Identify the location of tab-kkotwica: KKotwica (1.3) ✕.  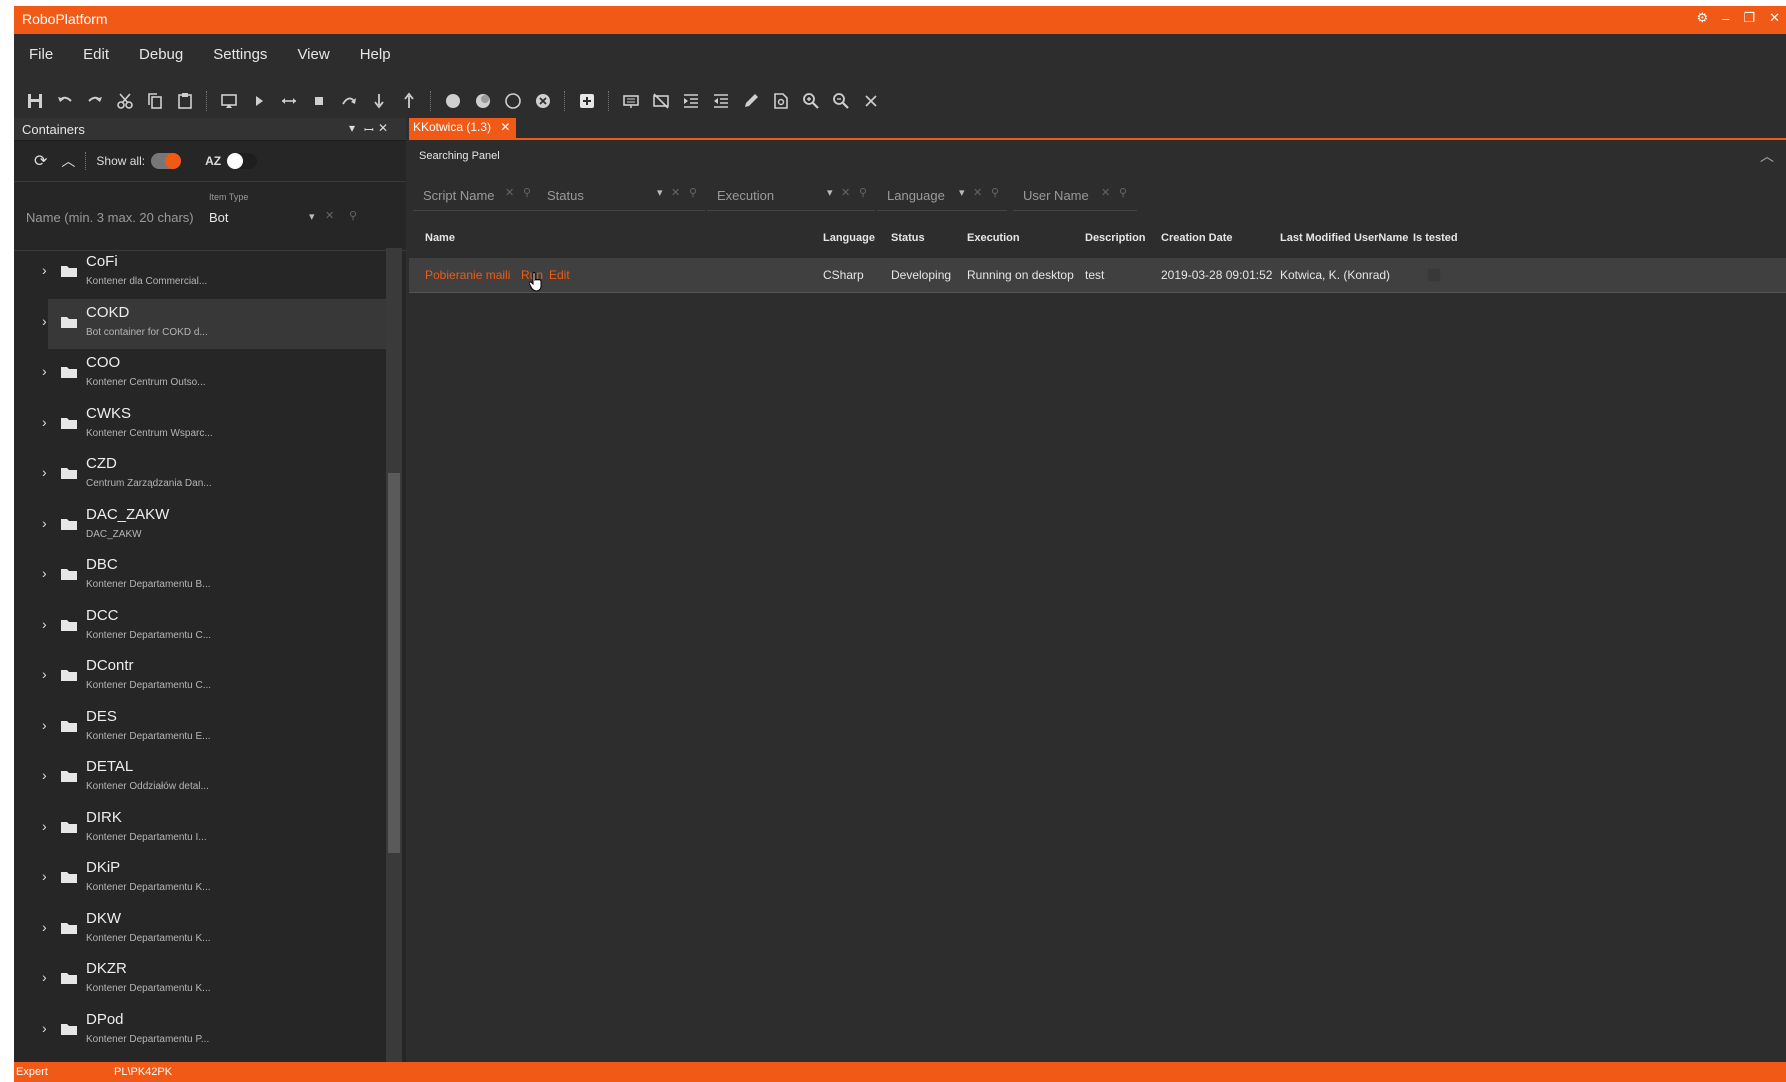
(463, 128).